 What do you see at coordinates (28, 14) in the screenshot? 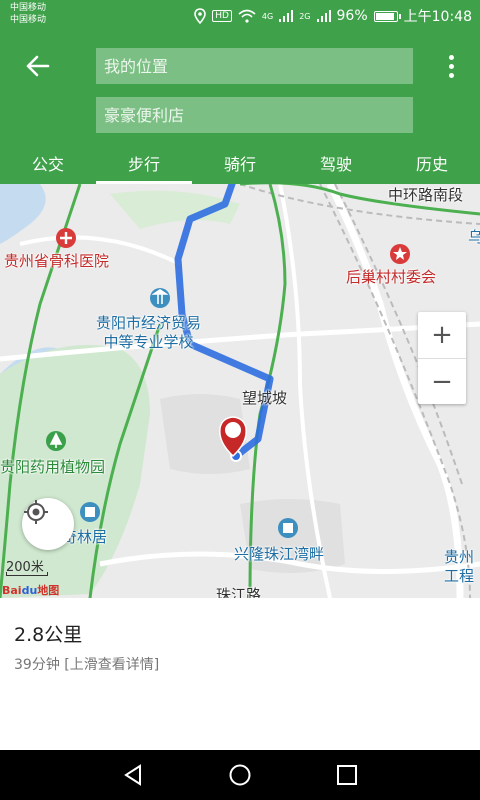
I see `carrier-info: 中国移动 中国移动` at bounding box center [28, 14].